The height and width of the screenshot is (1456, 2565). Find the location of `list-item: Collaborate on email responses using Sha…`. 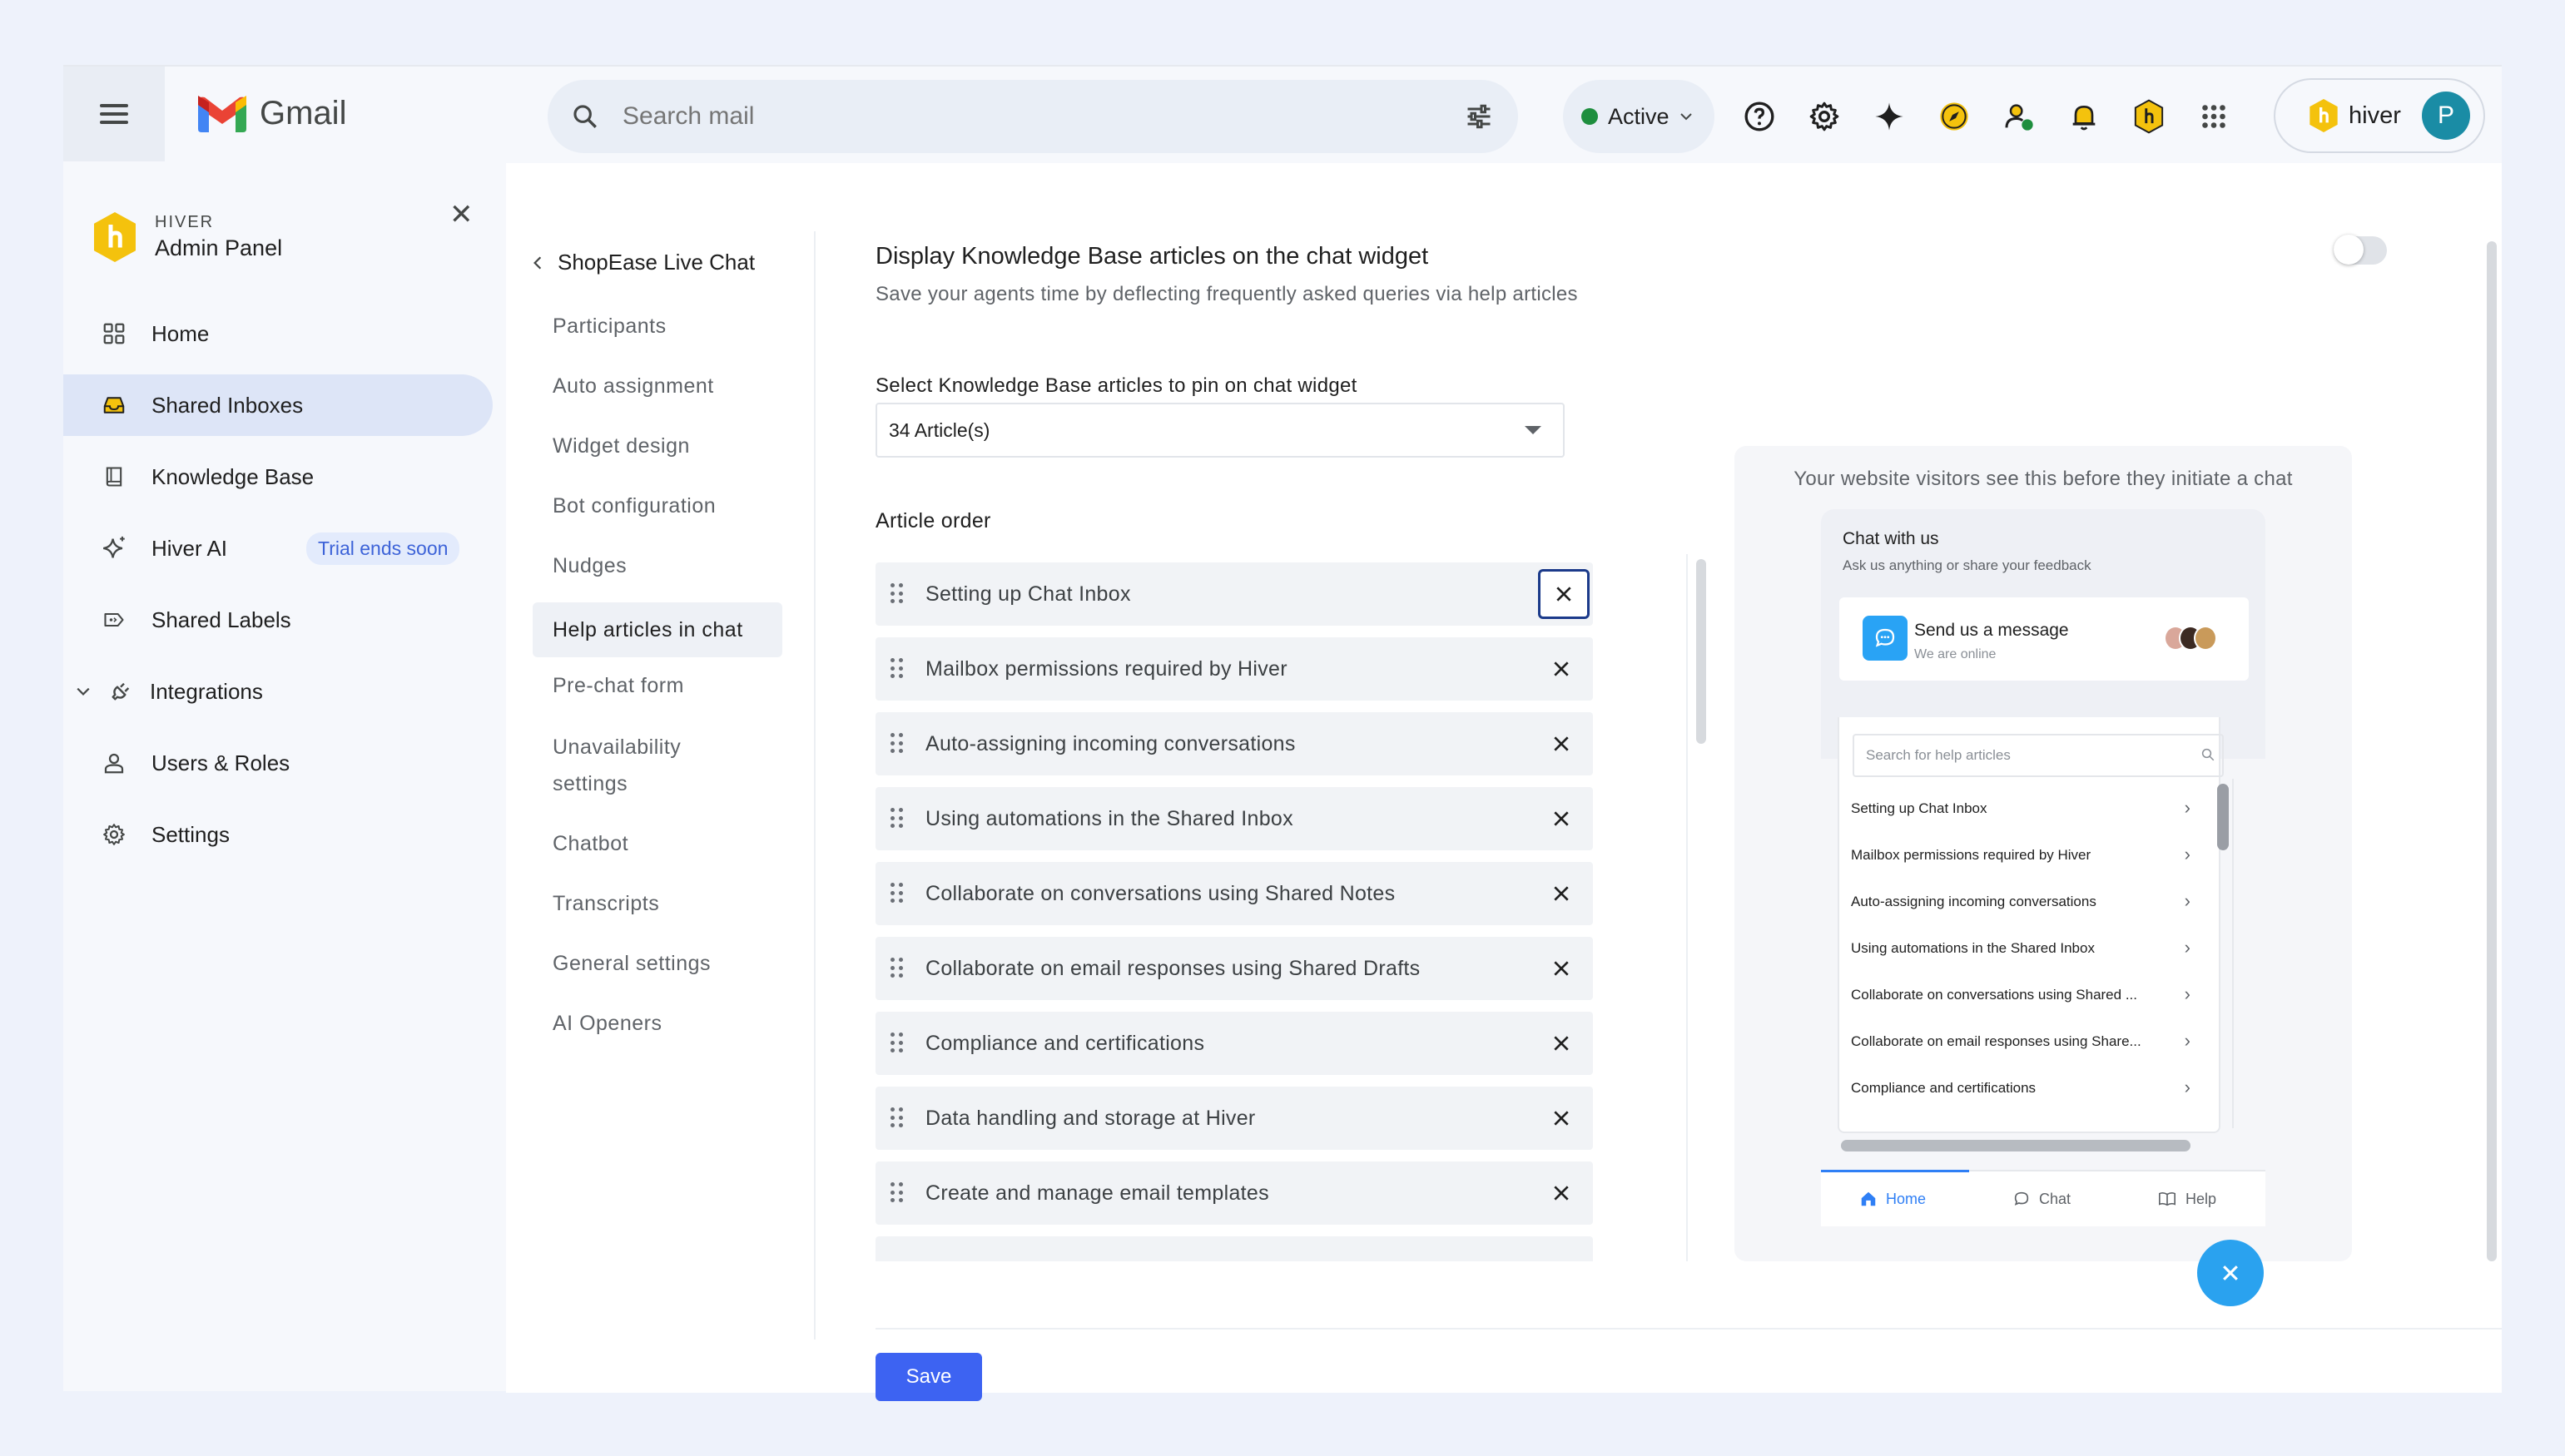

list-item: Collaborate on email responses using Sha… is located at coordinates (1234, 968).